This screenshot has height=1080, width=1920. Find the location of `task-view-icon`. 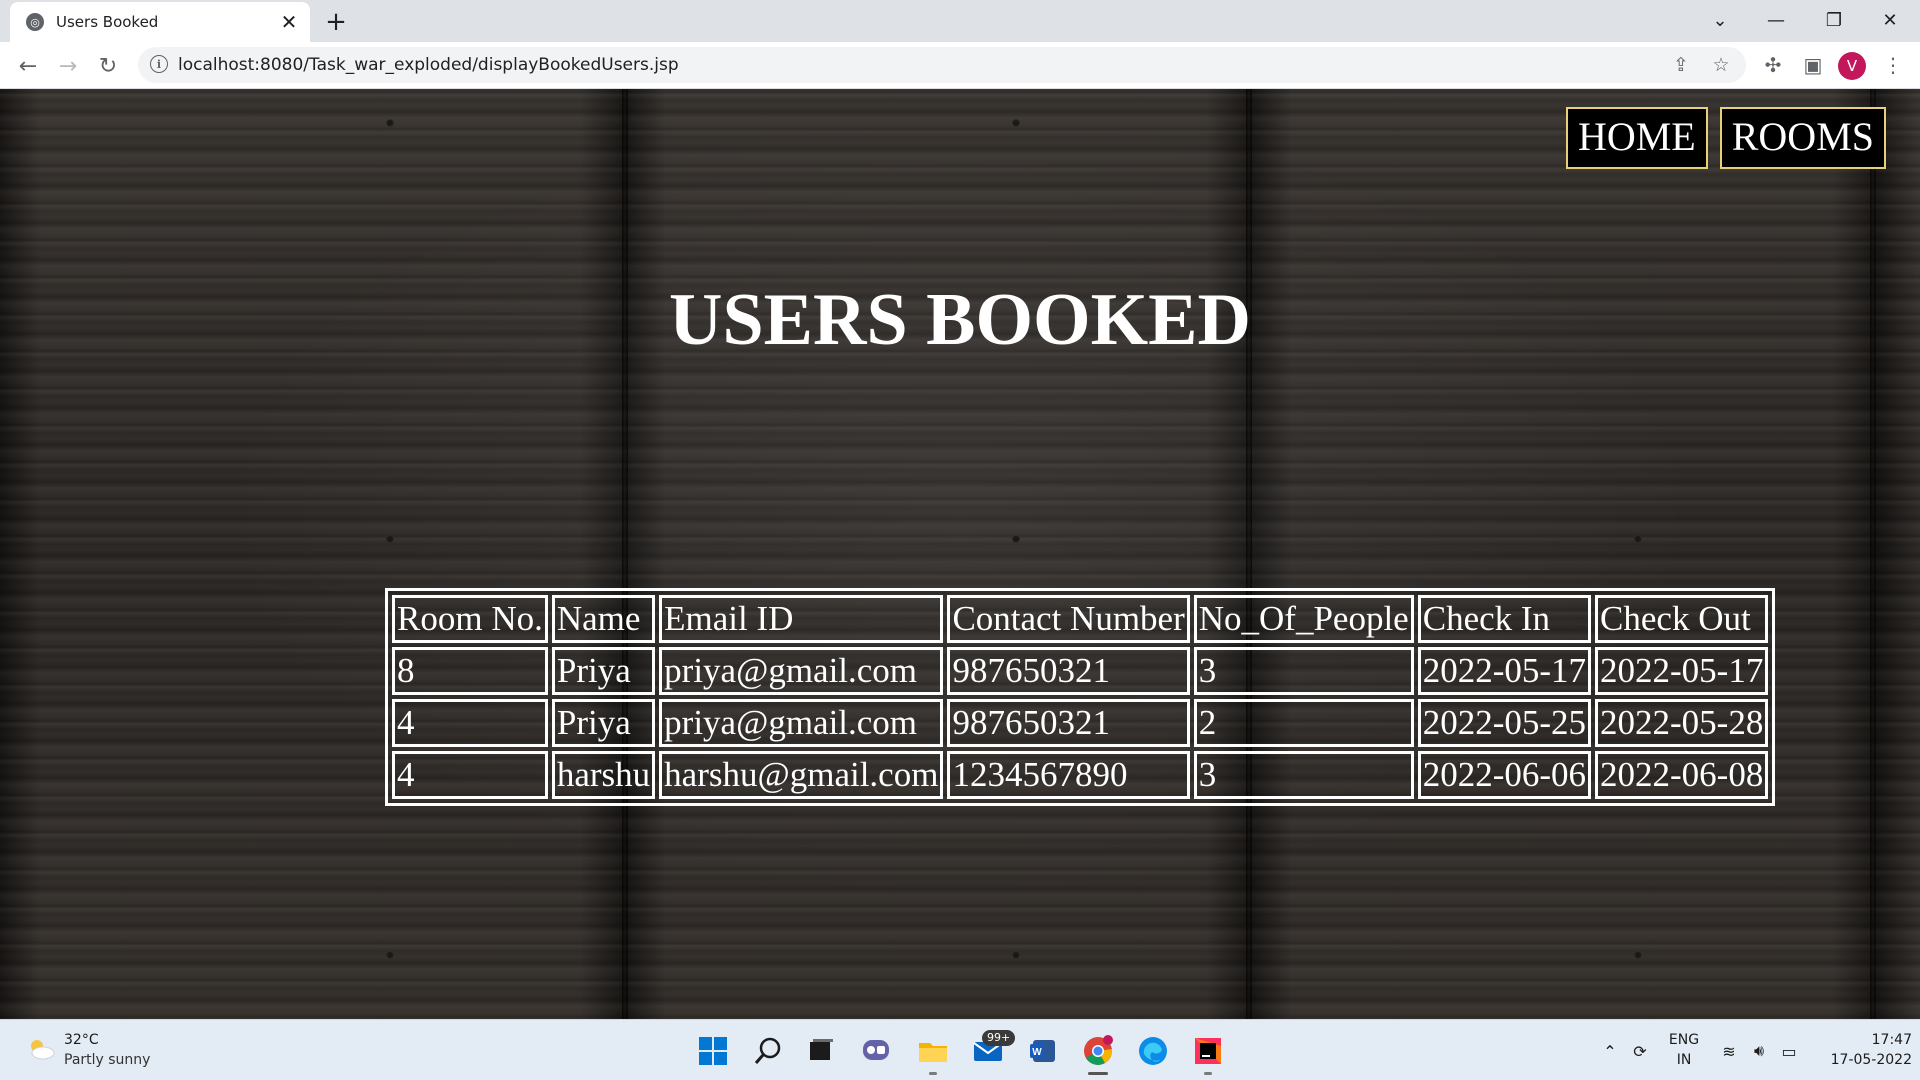

task-view-icon is located at coordinates (821, 1051).